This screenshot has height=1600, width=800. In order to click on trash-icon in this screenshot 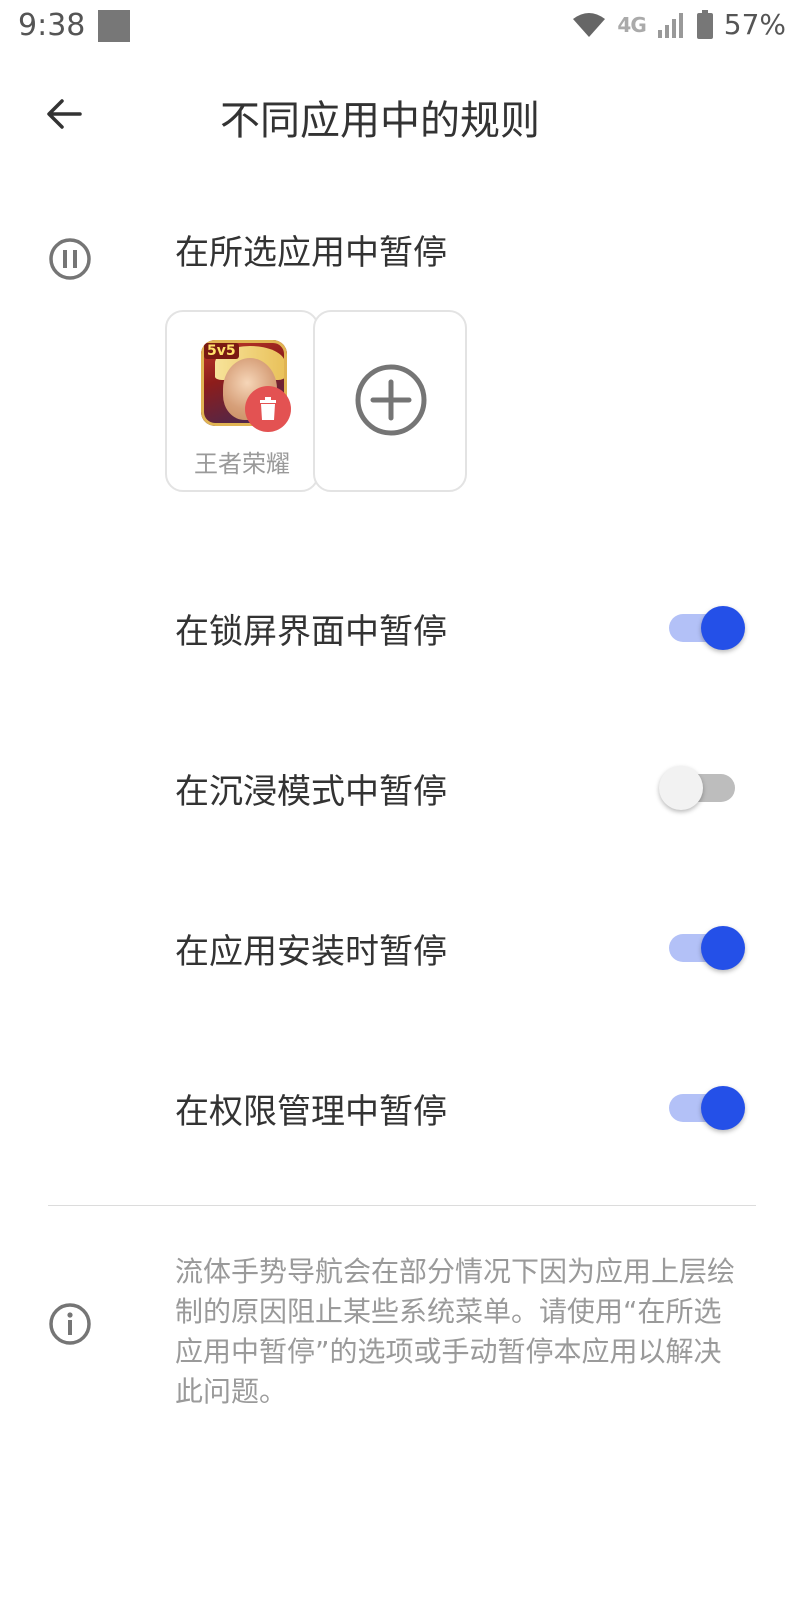, I will do `click(268, 408)`.